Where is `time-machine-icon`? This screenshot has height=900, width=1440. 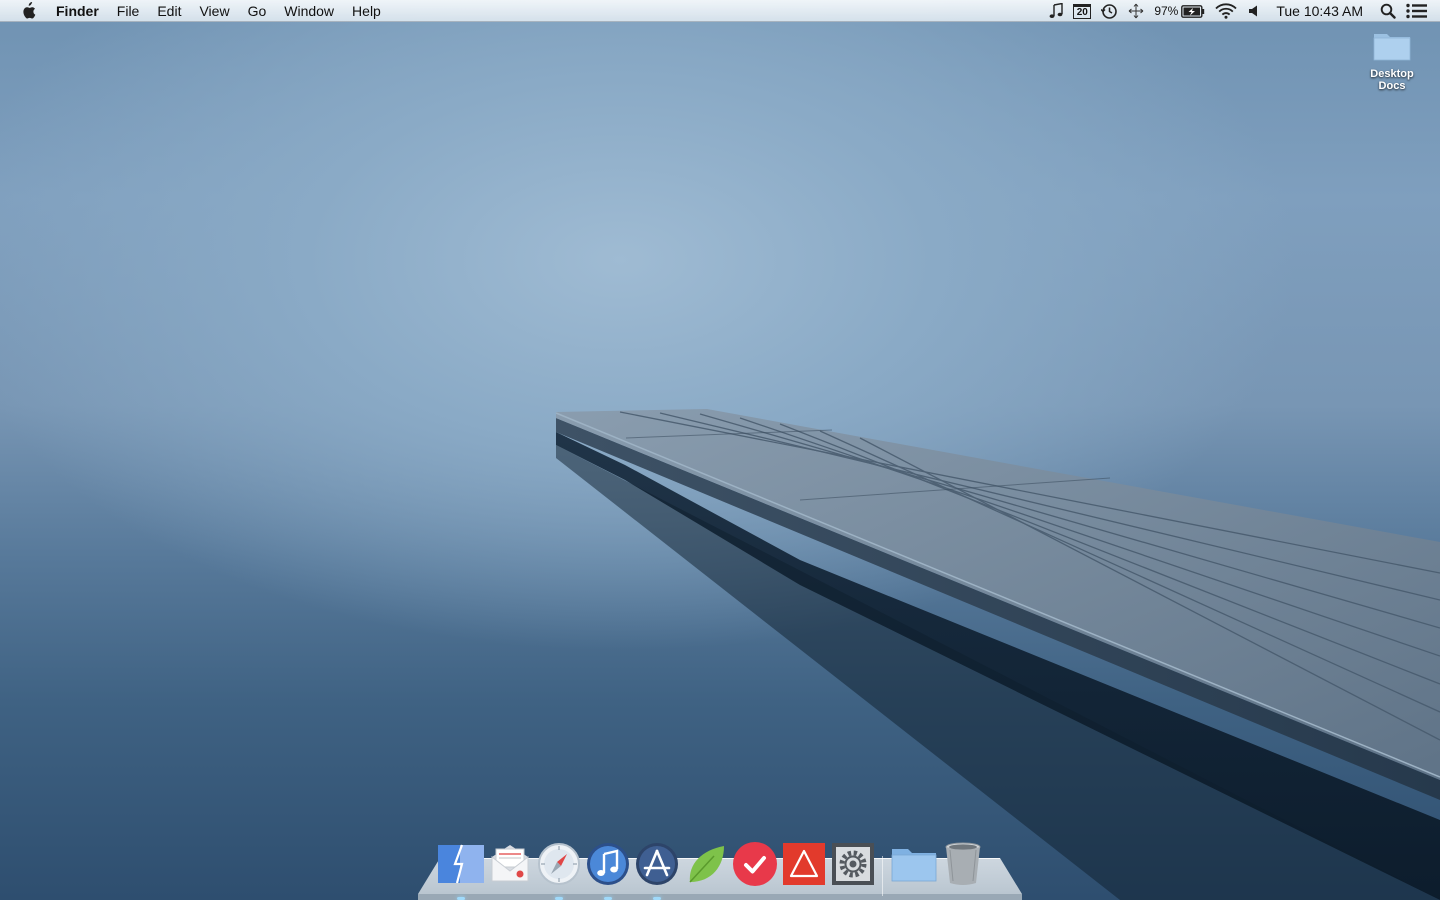
time-machine-icon is located at coordinates (1109, 11).